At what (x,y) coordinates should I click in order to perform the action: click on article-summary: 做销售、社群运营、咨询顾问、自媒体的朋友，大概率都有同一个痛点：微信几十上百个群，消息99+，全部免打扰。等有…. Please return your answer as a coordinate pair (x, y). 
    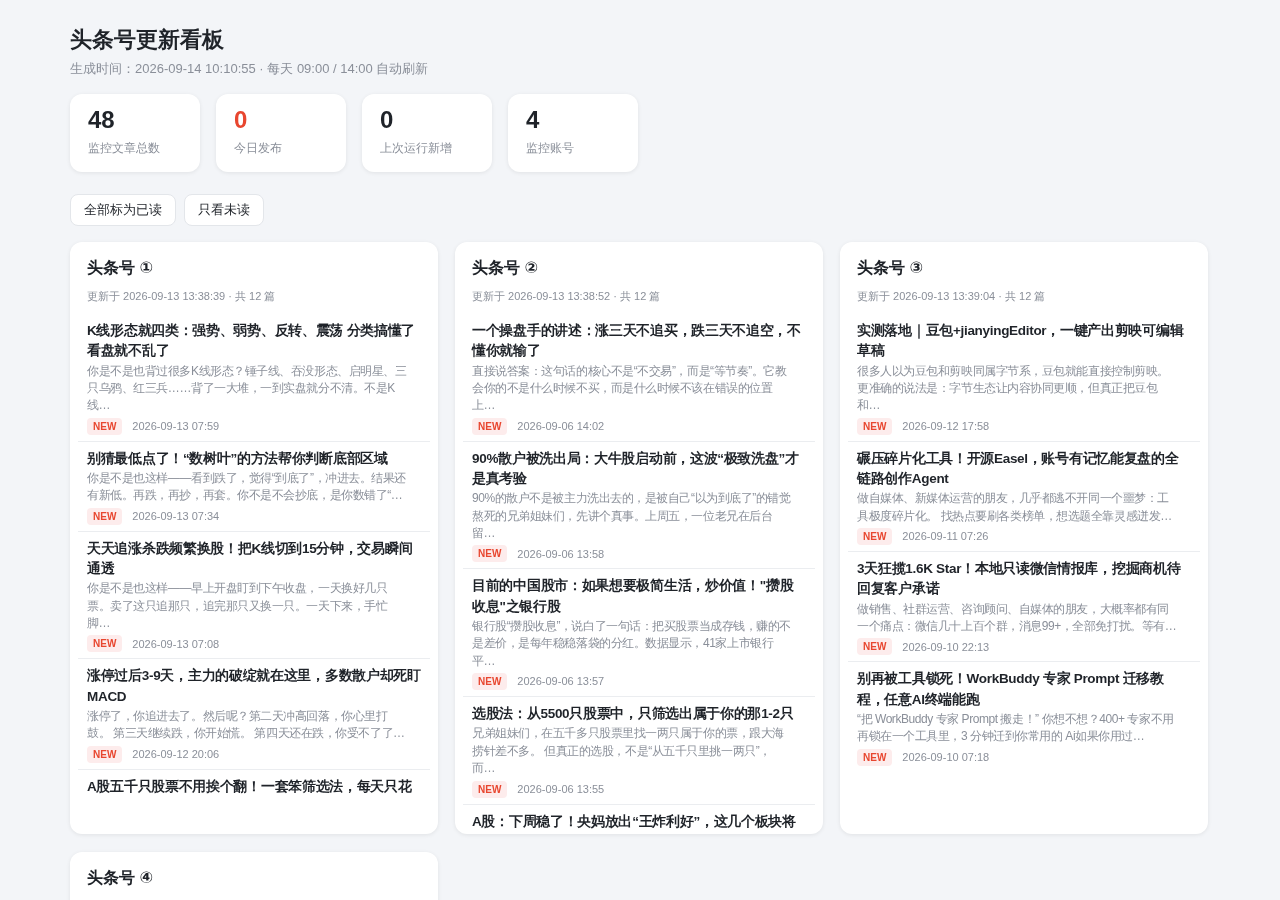
    Looking at the image, I should click on (1017, 617).